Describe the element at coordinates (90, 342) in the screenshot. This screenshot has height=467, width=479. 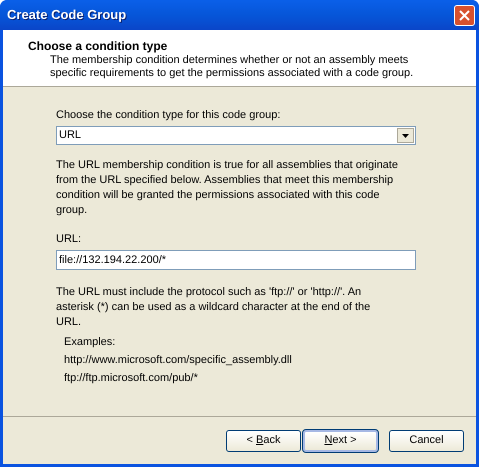
I see `examples-label: Examples:` at that location.